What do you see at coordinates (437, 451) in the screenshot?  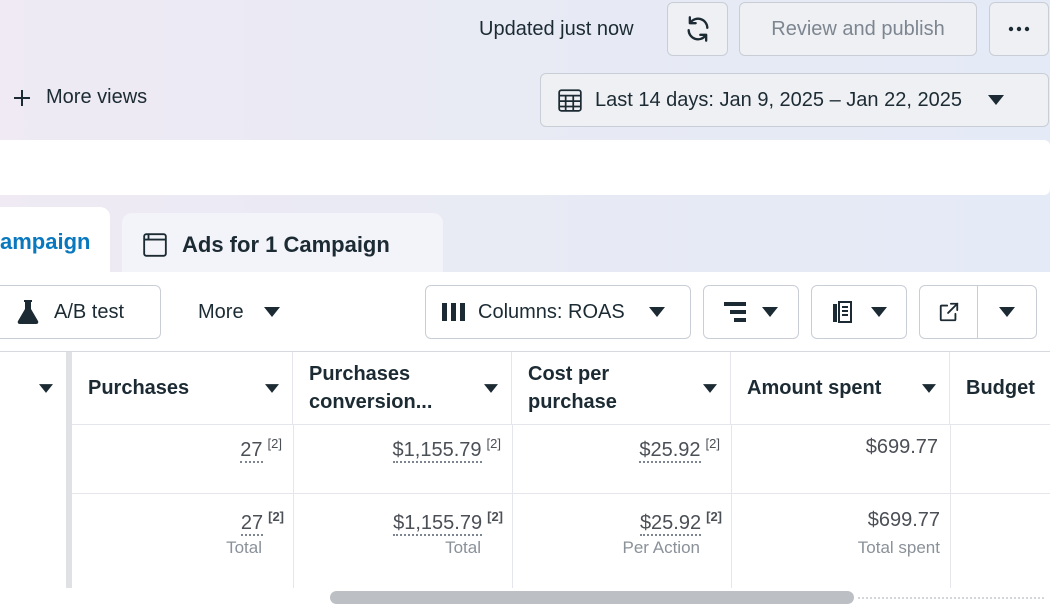 I see `conversion-value: $1,155.79` at bounding box center [437, 451].